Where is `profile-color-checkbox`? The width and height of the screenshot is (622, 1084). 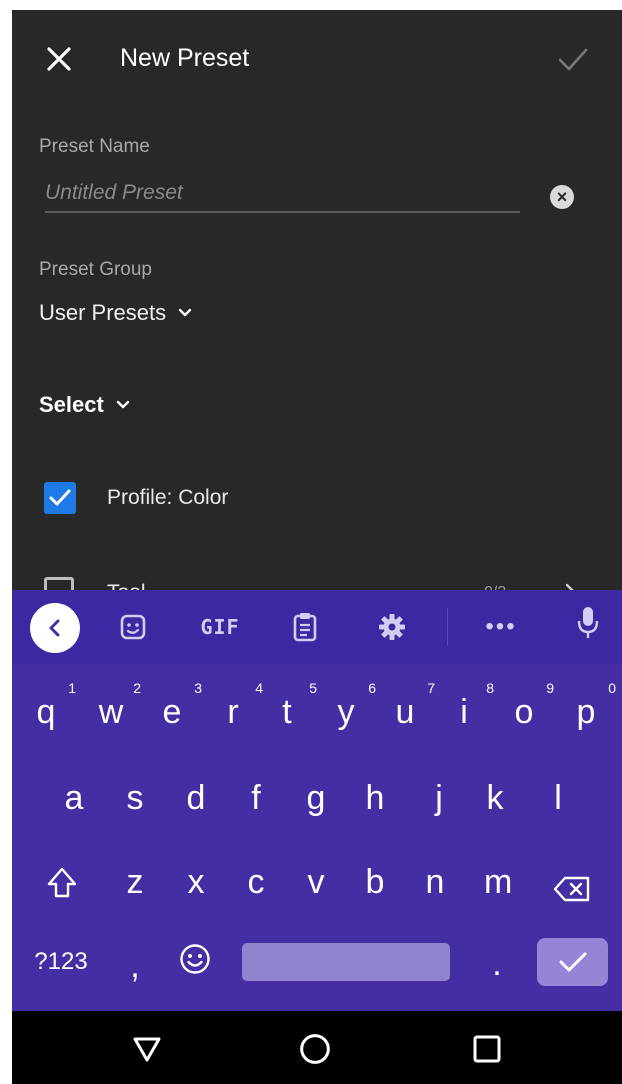 profile-color-checkbox is located at coordinates (60, 498).